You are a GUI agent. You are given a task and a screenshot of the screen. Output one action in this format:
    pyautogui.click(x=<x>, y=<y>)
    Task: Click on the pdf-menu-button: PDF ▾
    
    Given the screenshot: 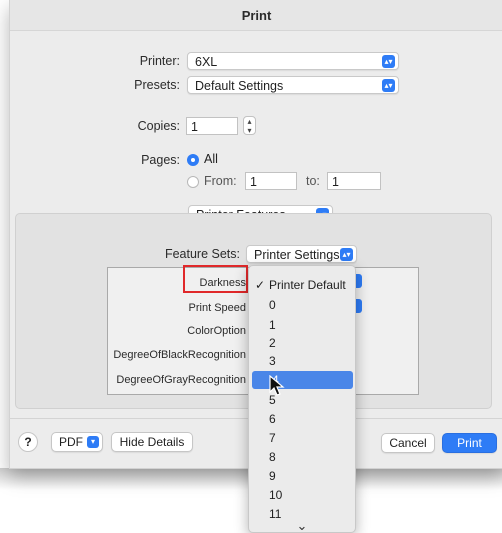 What is the action you would take?
    pyautogui.click(x=77, y=442)
    